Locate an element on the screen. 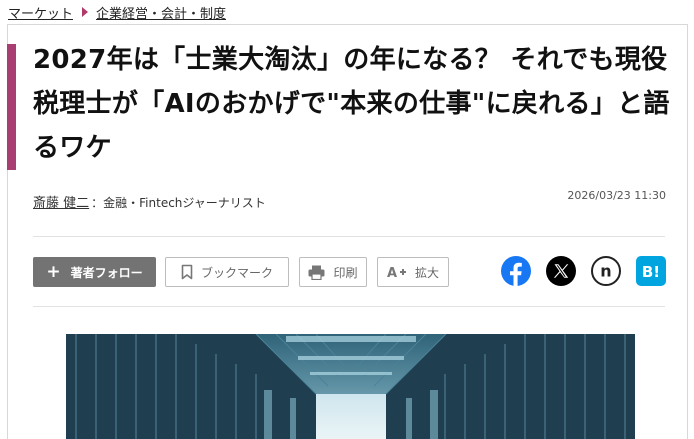  divider-bottom is located at coordinates (349, 306).